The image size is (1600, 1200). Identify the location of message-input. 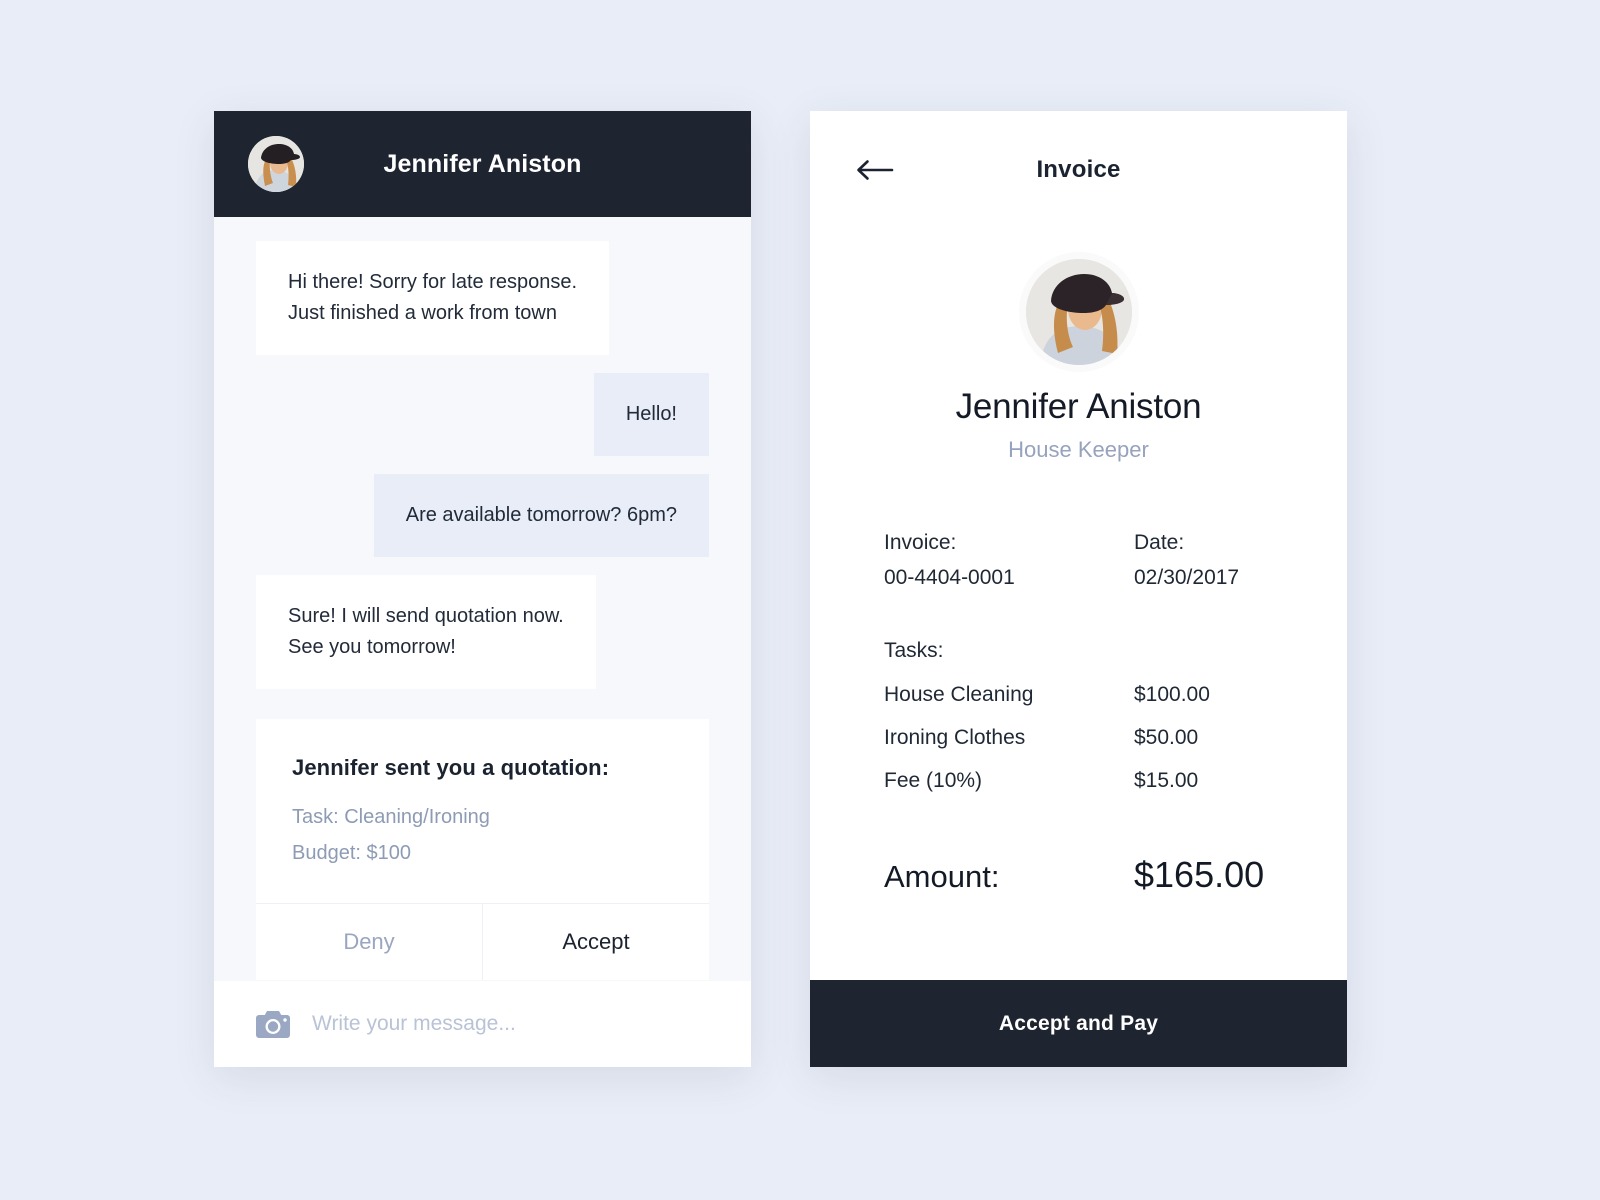
(510, 1024).